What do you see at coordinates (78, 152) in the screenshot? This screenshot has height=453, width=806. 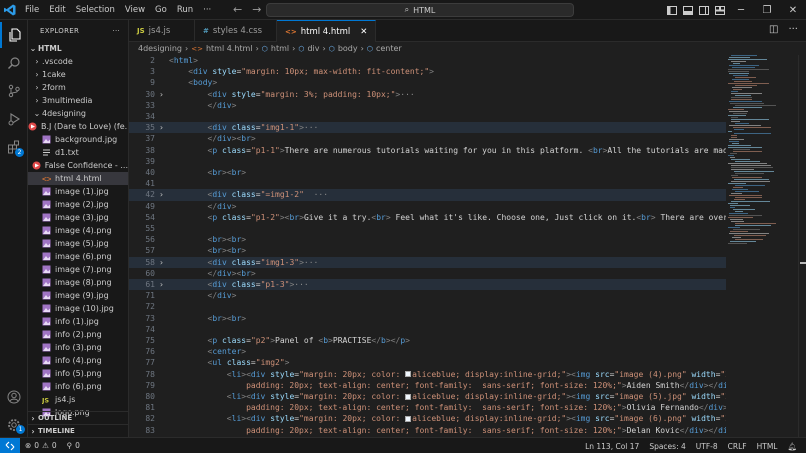 I see `file-item: d1.txt` at bounding box center [78, 152].